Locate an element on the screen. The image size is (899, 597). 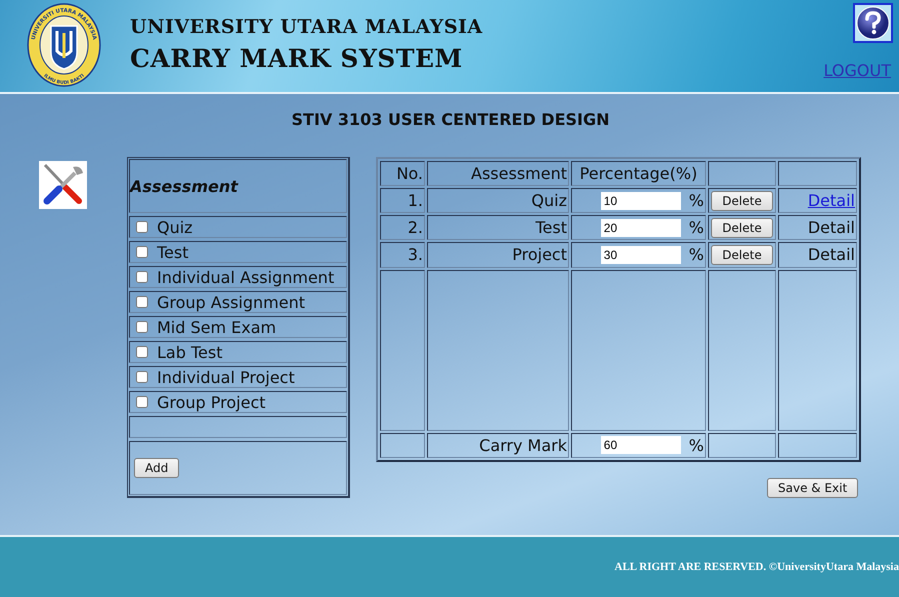
assessment-option: Lab Test is located at coordinates (238, 352).